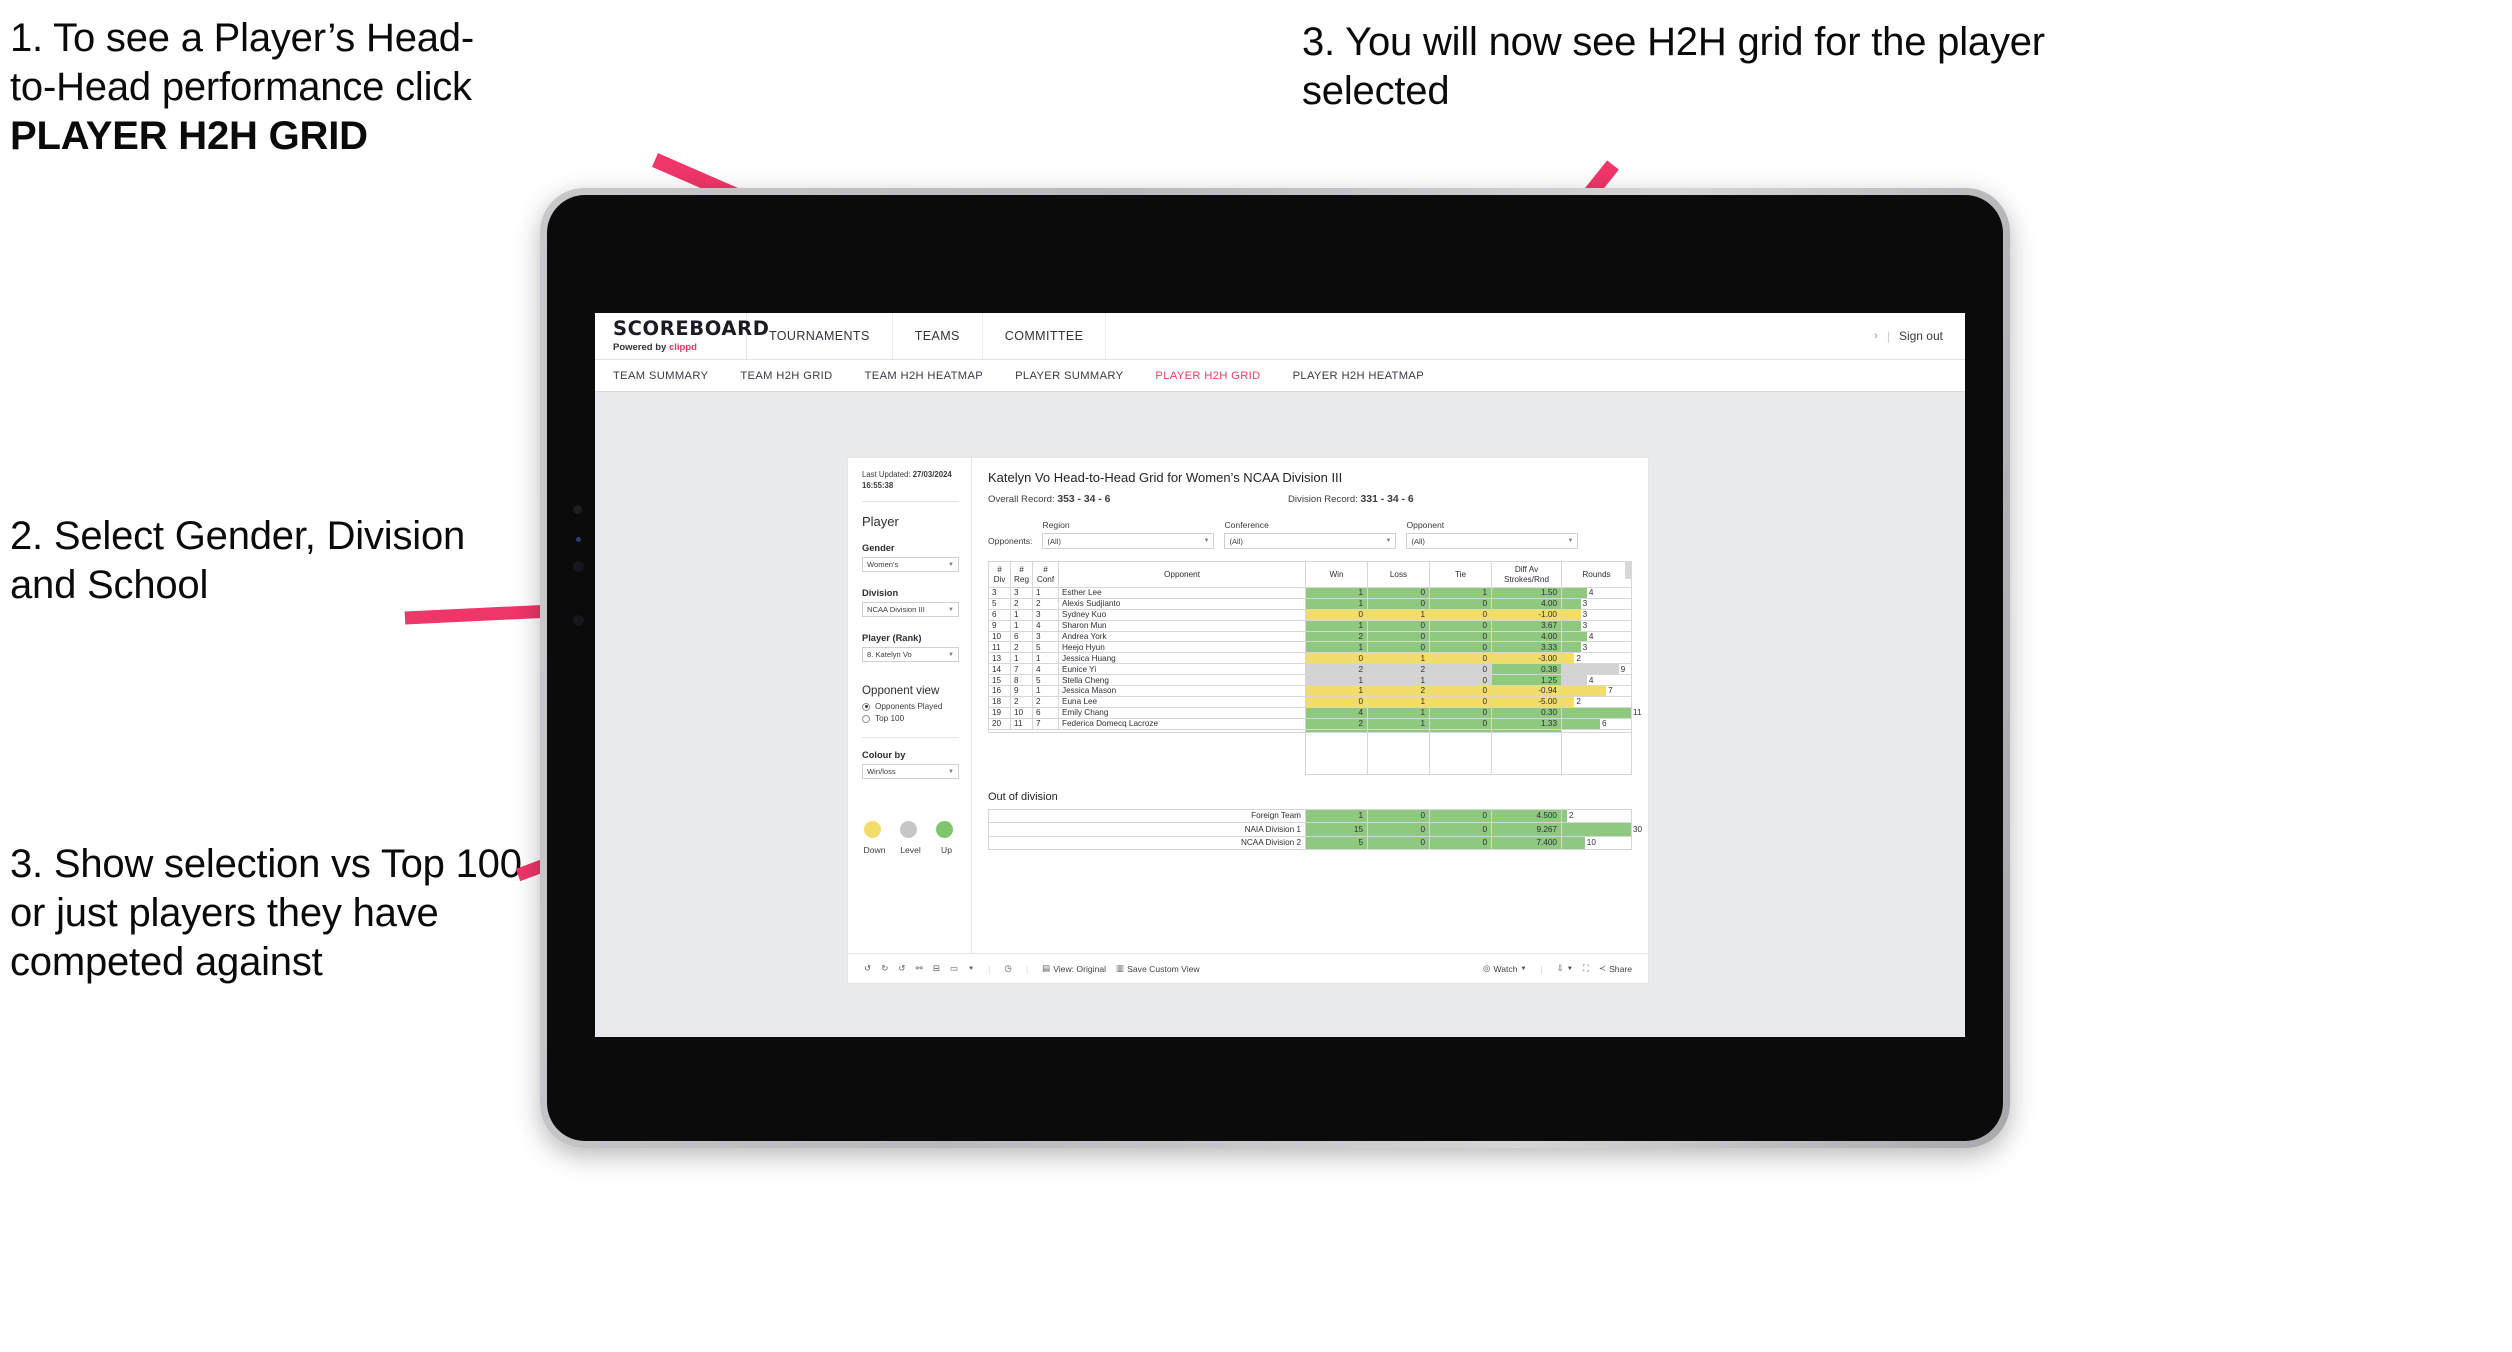  What do you see at coordinates (1138, 499) in the screenshot?
I see `overall-record: Overall Record: 353 - 34 - 6` at bounding box center [1138, 499].